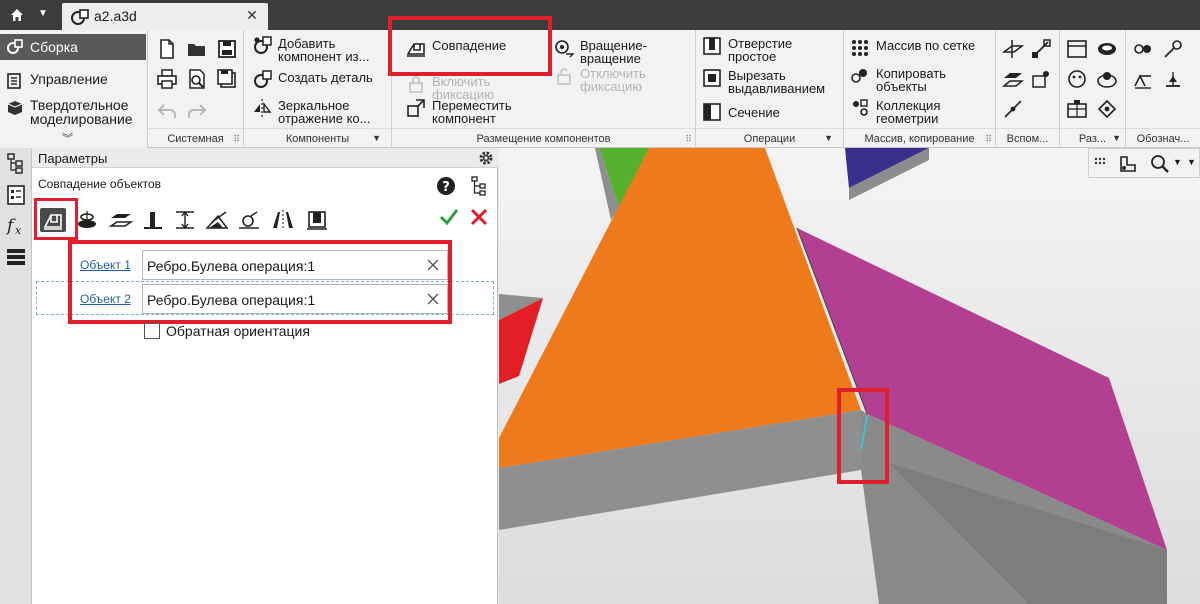 The width and height of the screenshot is (1200, 604). What do you see at coordinates (1107, 109) in the screenshot?
I see `tag-icon` at bounding box center [1107, 109].